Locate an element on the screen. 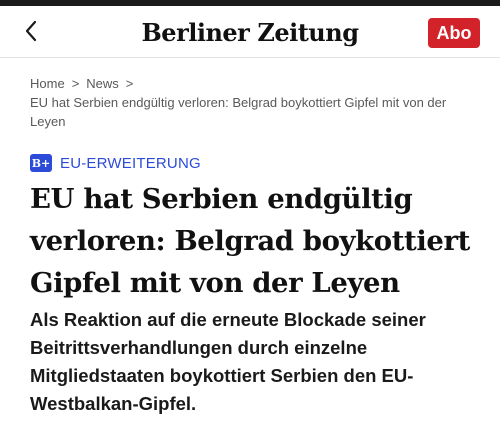 The width and height of the screenshot is (500, 428). breadcrumb-news-link: News is located at coordinates (102, 83).